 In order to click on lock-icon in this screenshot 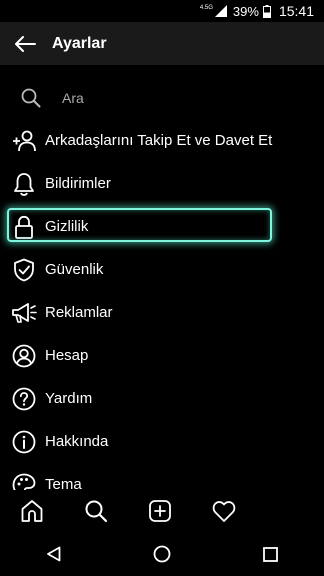, I will do `click(24, 227)`.